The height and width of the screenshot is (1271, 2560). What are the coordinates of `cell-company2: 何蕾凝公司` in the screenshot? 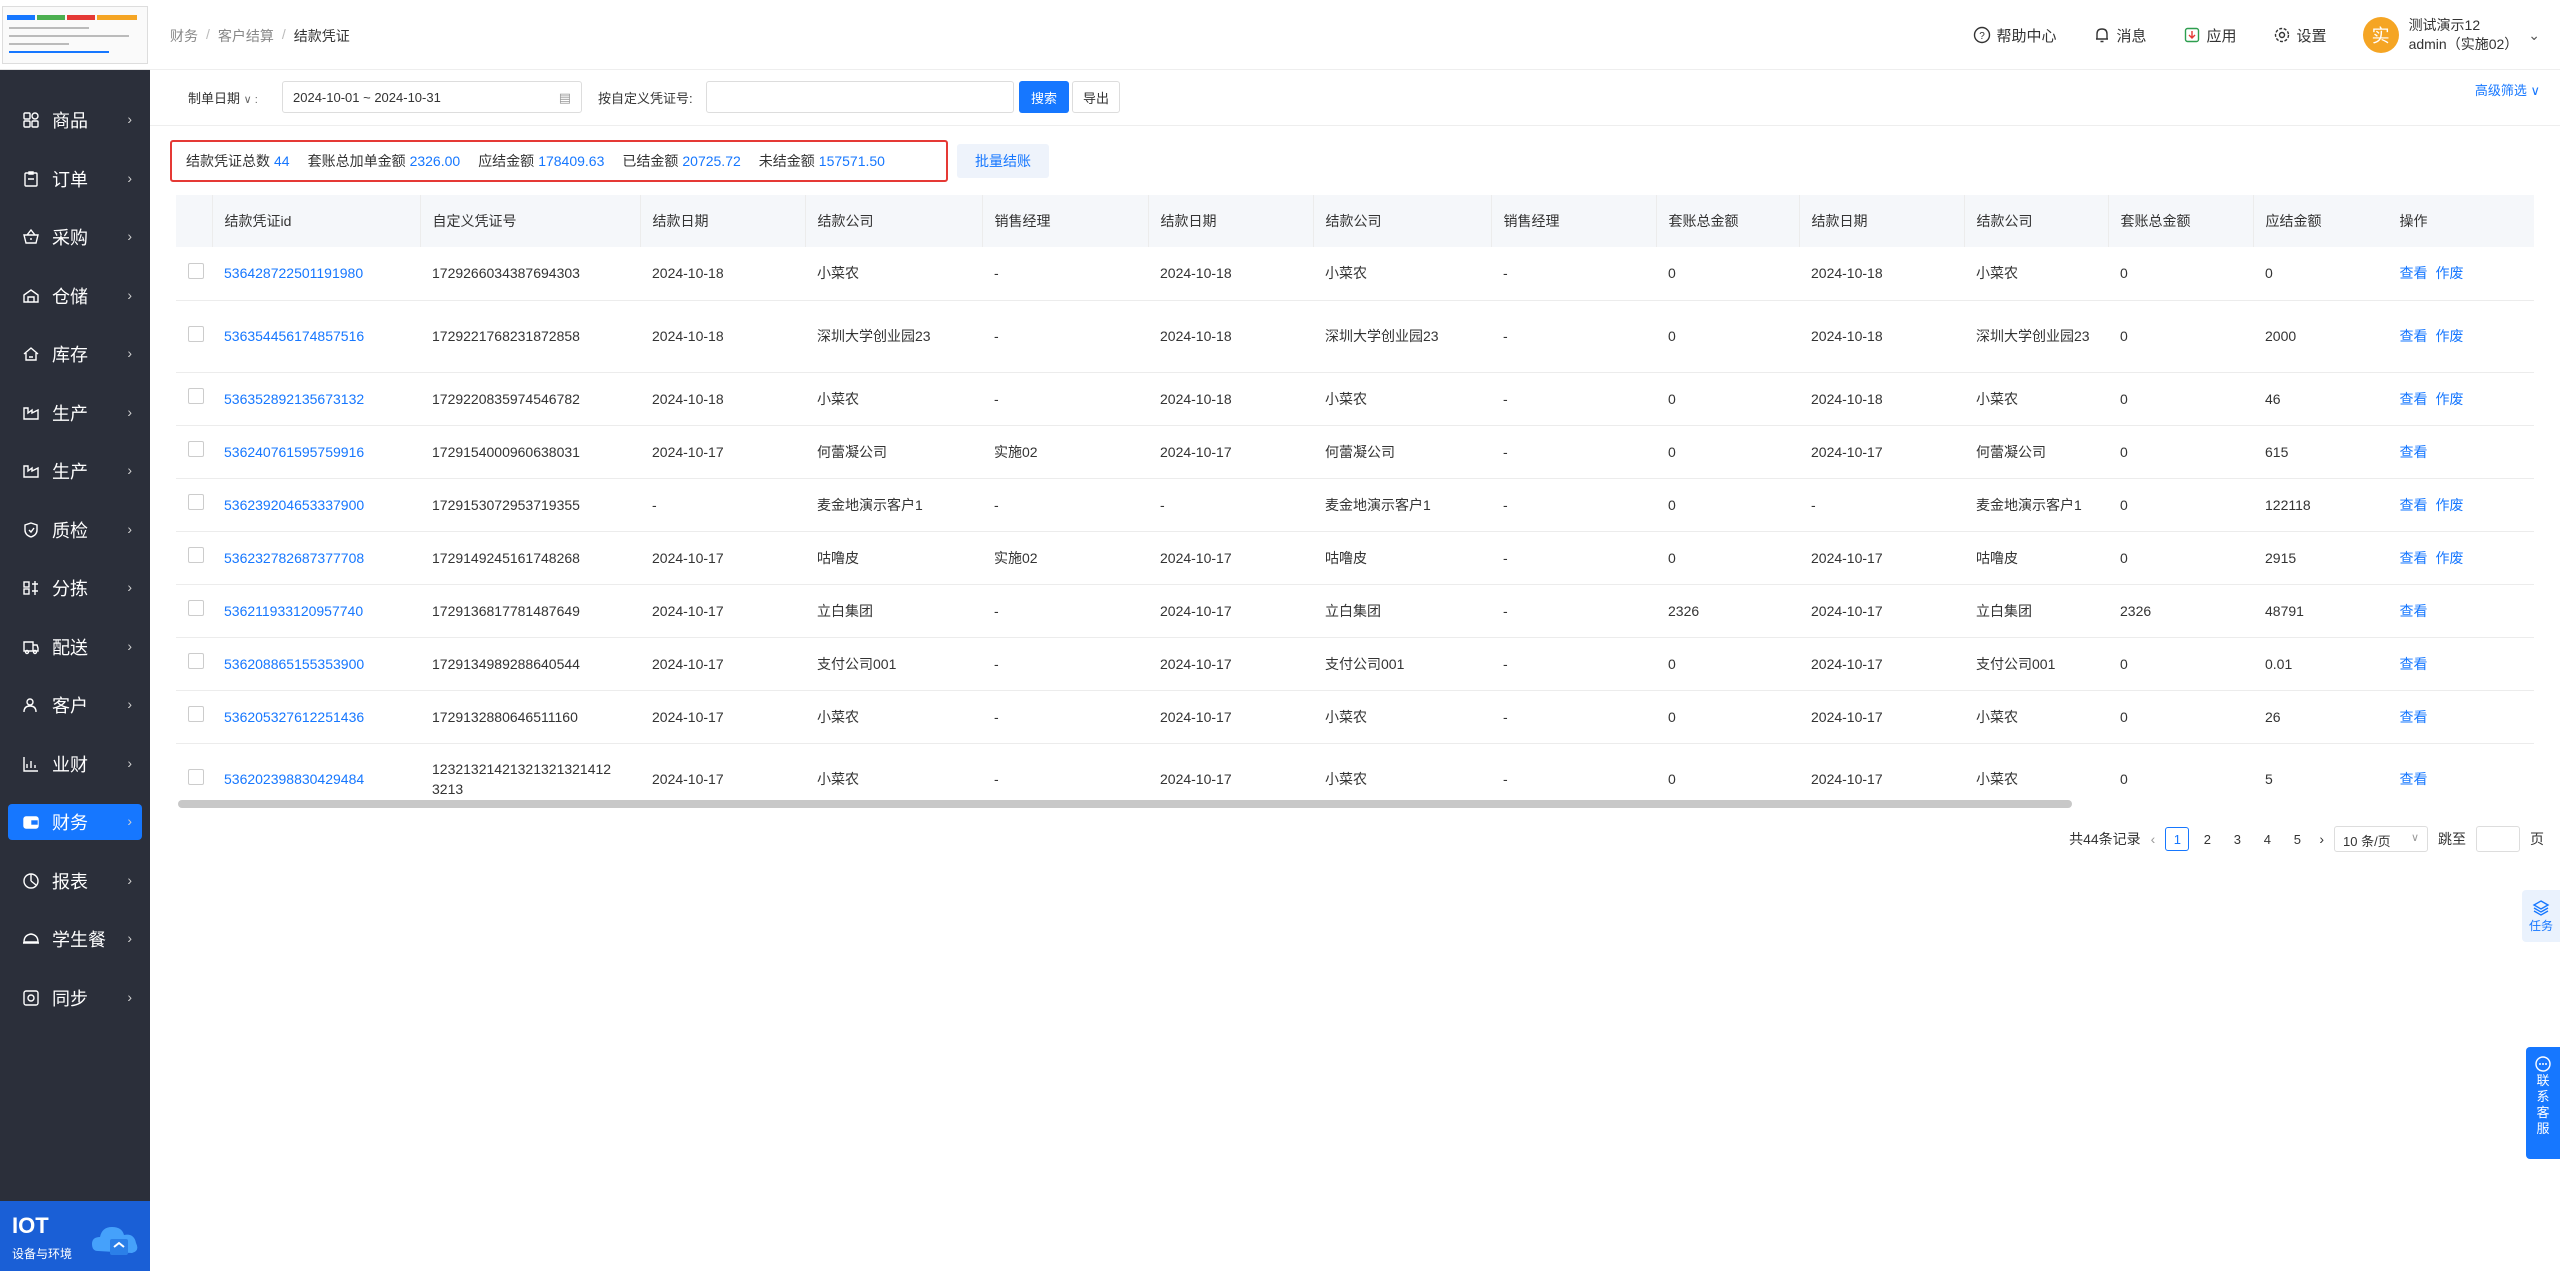 It's located at (1402, 452).